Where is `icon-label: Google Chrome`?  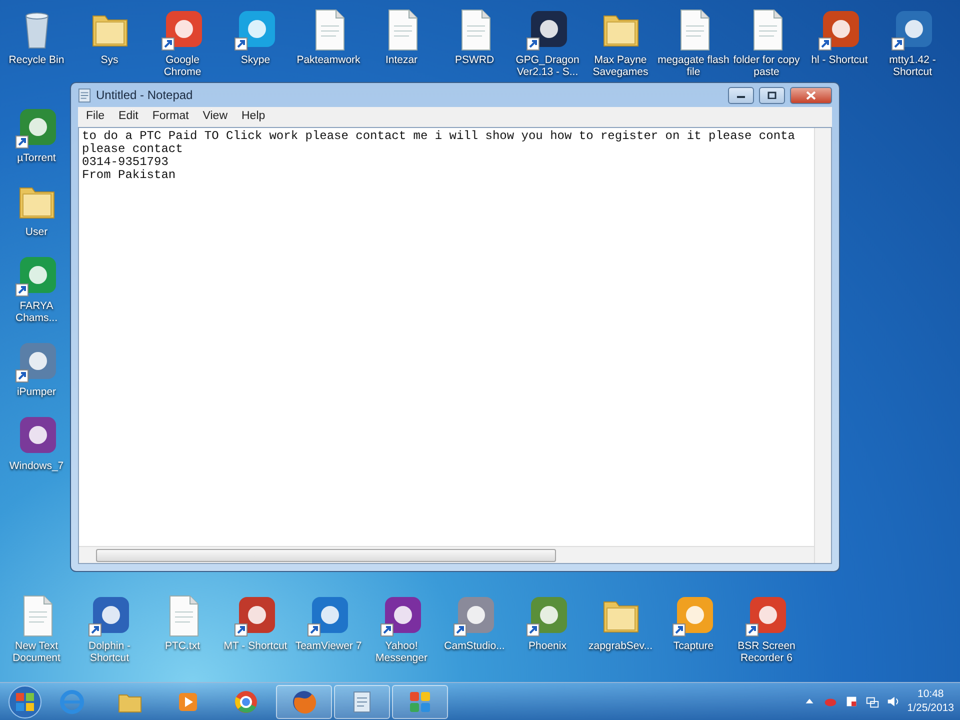
icon-label: Google Chrome is located at coordinates (182, 66).